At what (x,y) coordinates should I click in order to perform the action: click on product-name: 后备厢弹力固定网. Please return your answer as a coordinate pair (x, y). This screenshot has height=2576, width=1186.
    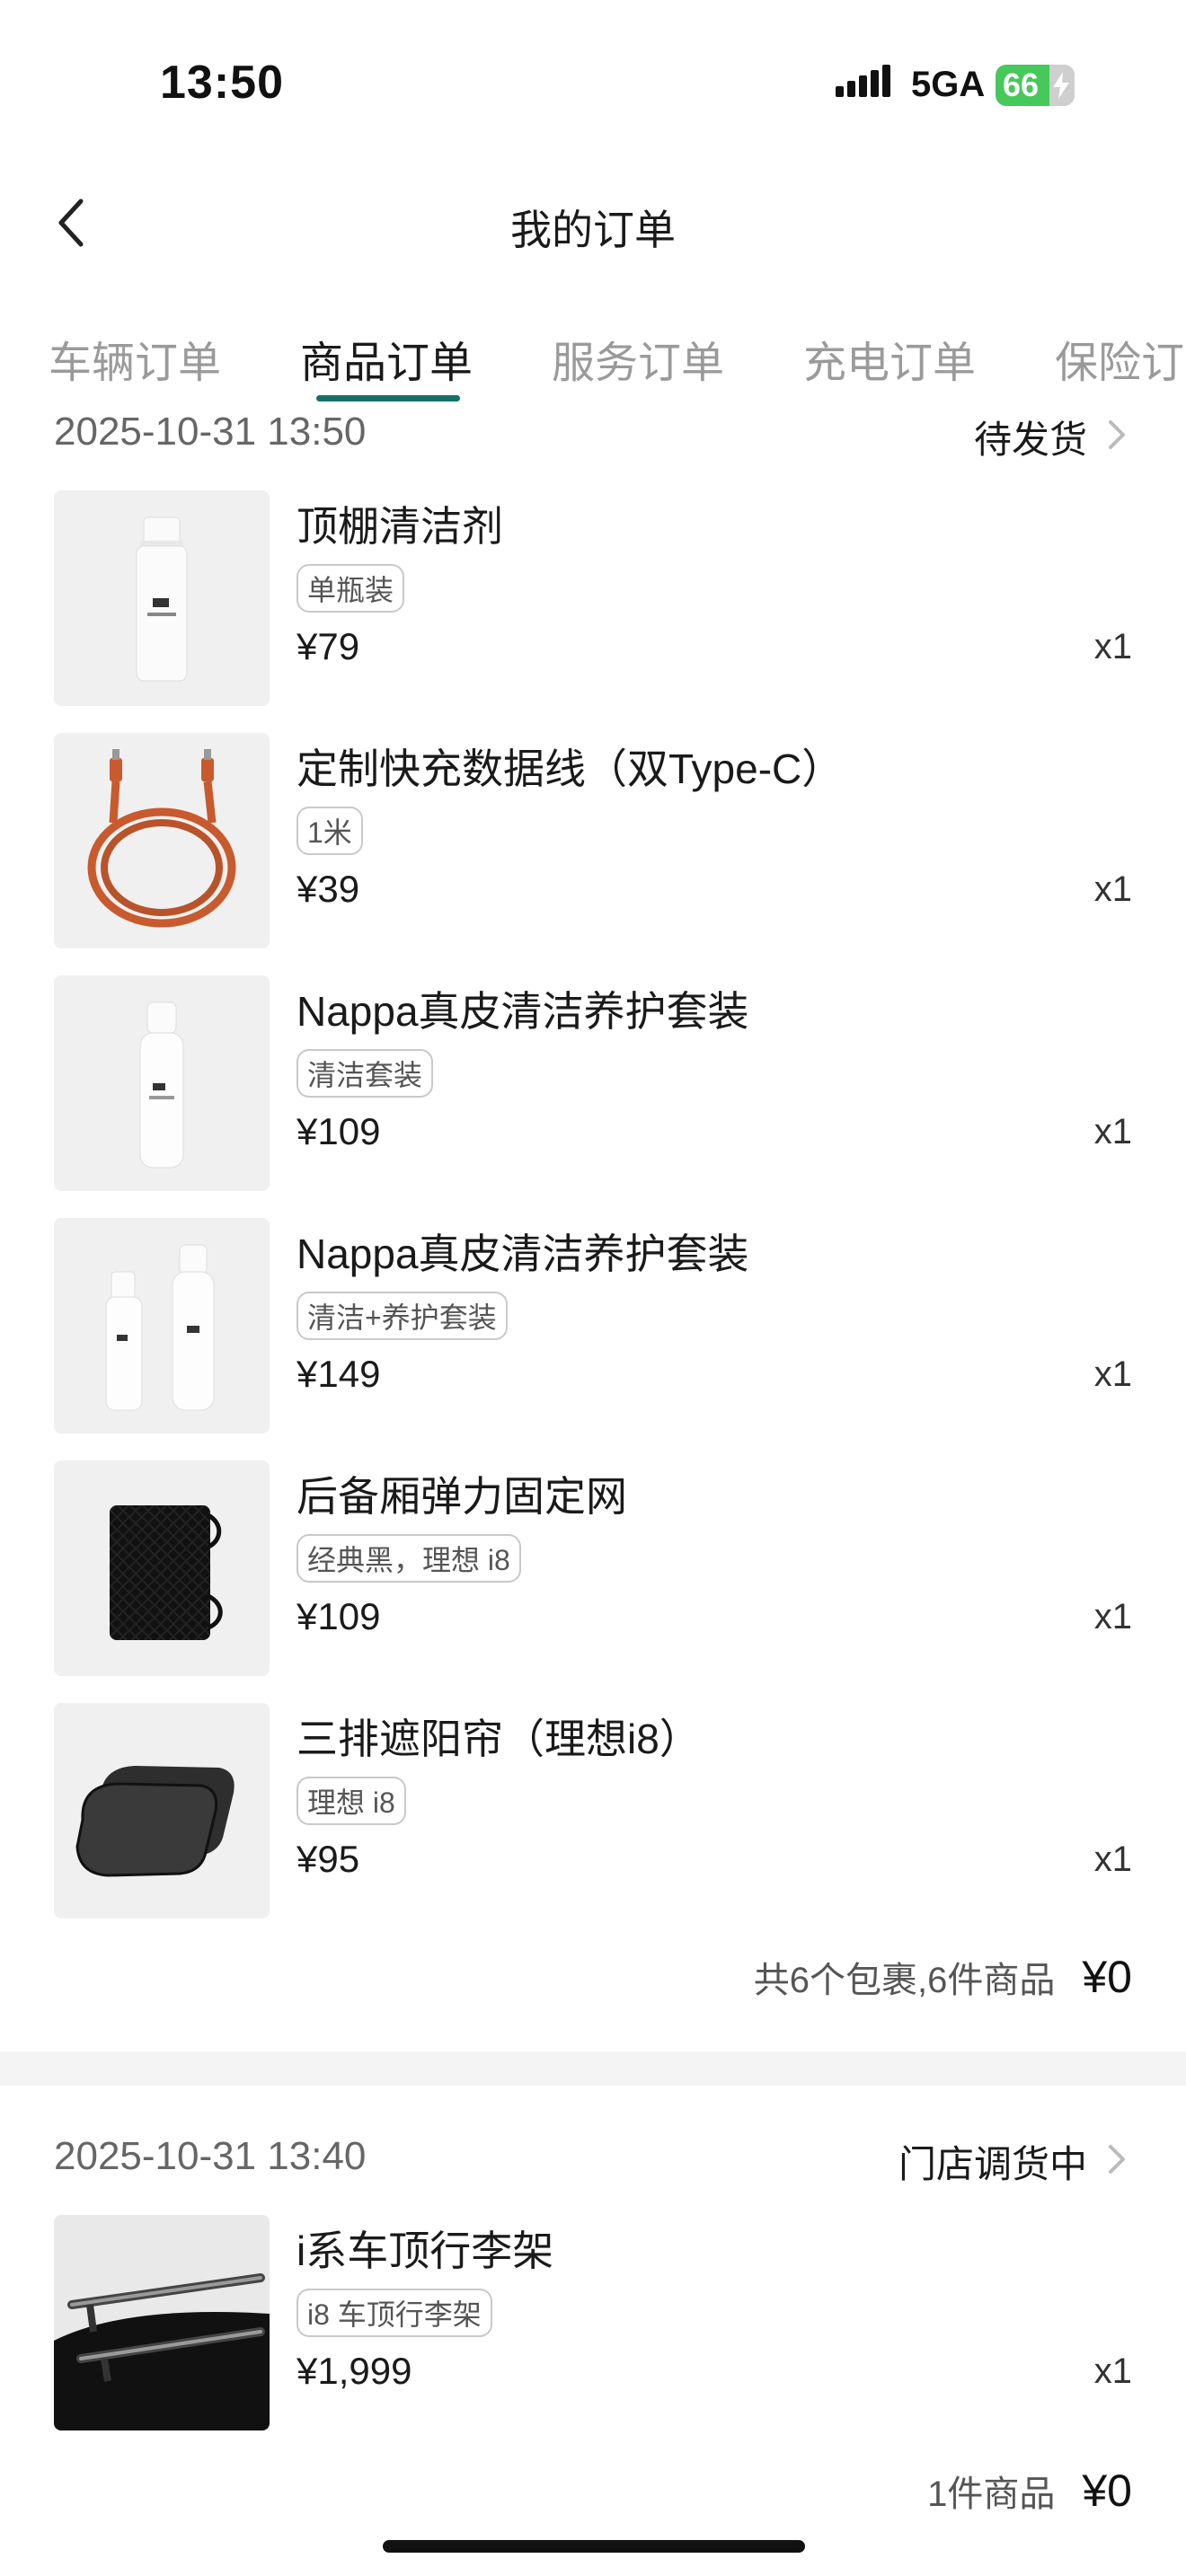
    Looking at the image, I should click on (461, 1496).